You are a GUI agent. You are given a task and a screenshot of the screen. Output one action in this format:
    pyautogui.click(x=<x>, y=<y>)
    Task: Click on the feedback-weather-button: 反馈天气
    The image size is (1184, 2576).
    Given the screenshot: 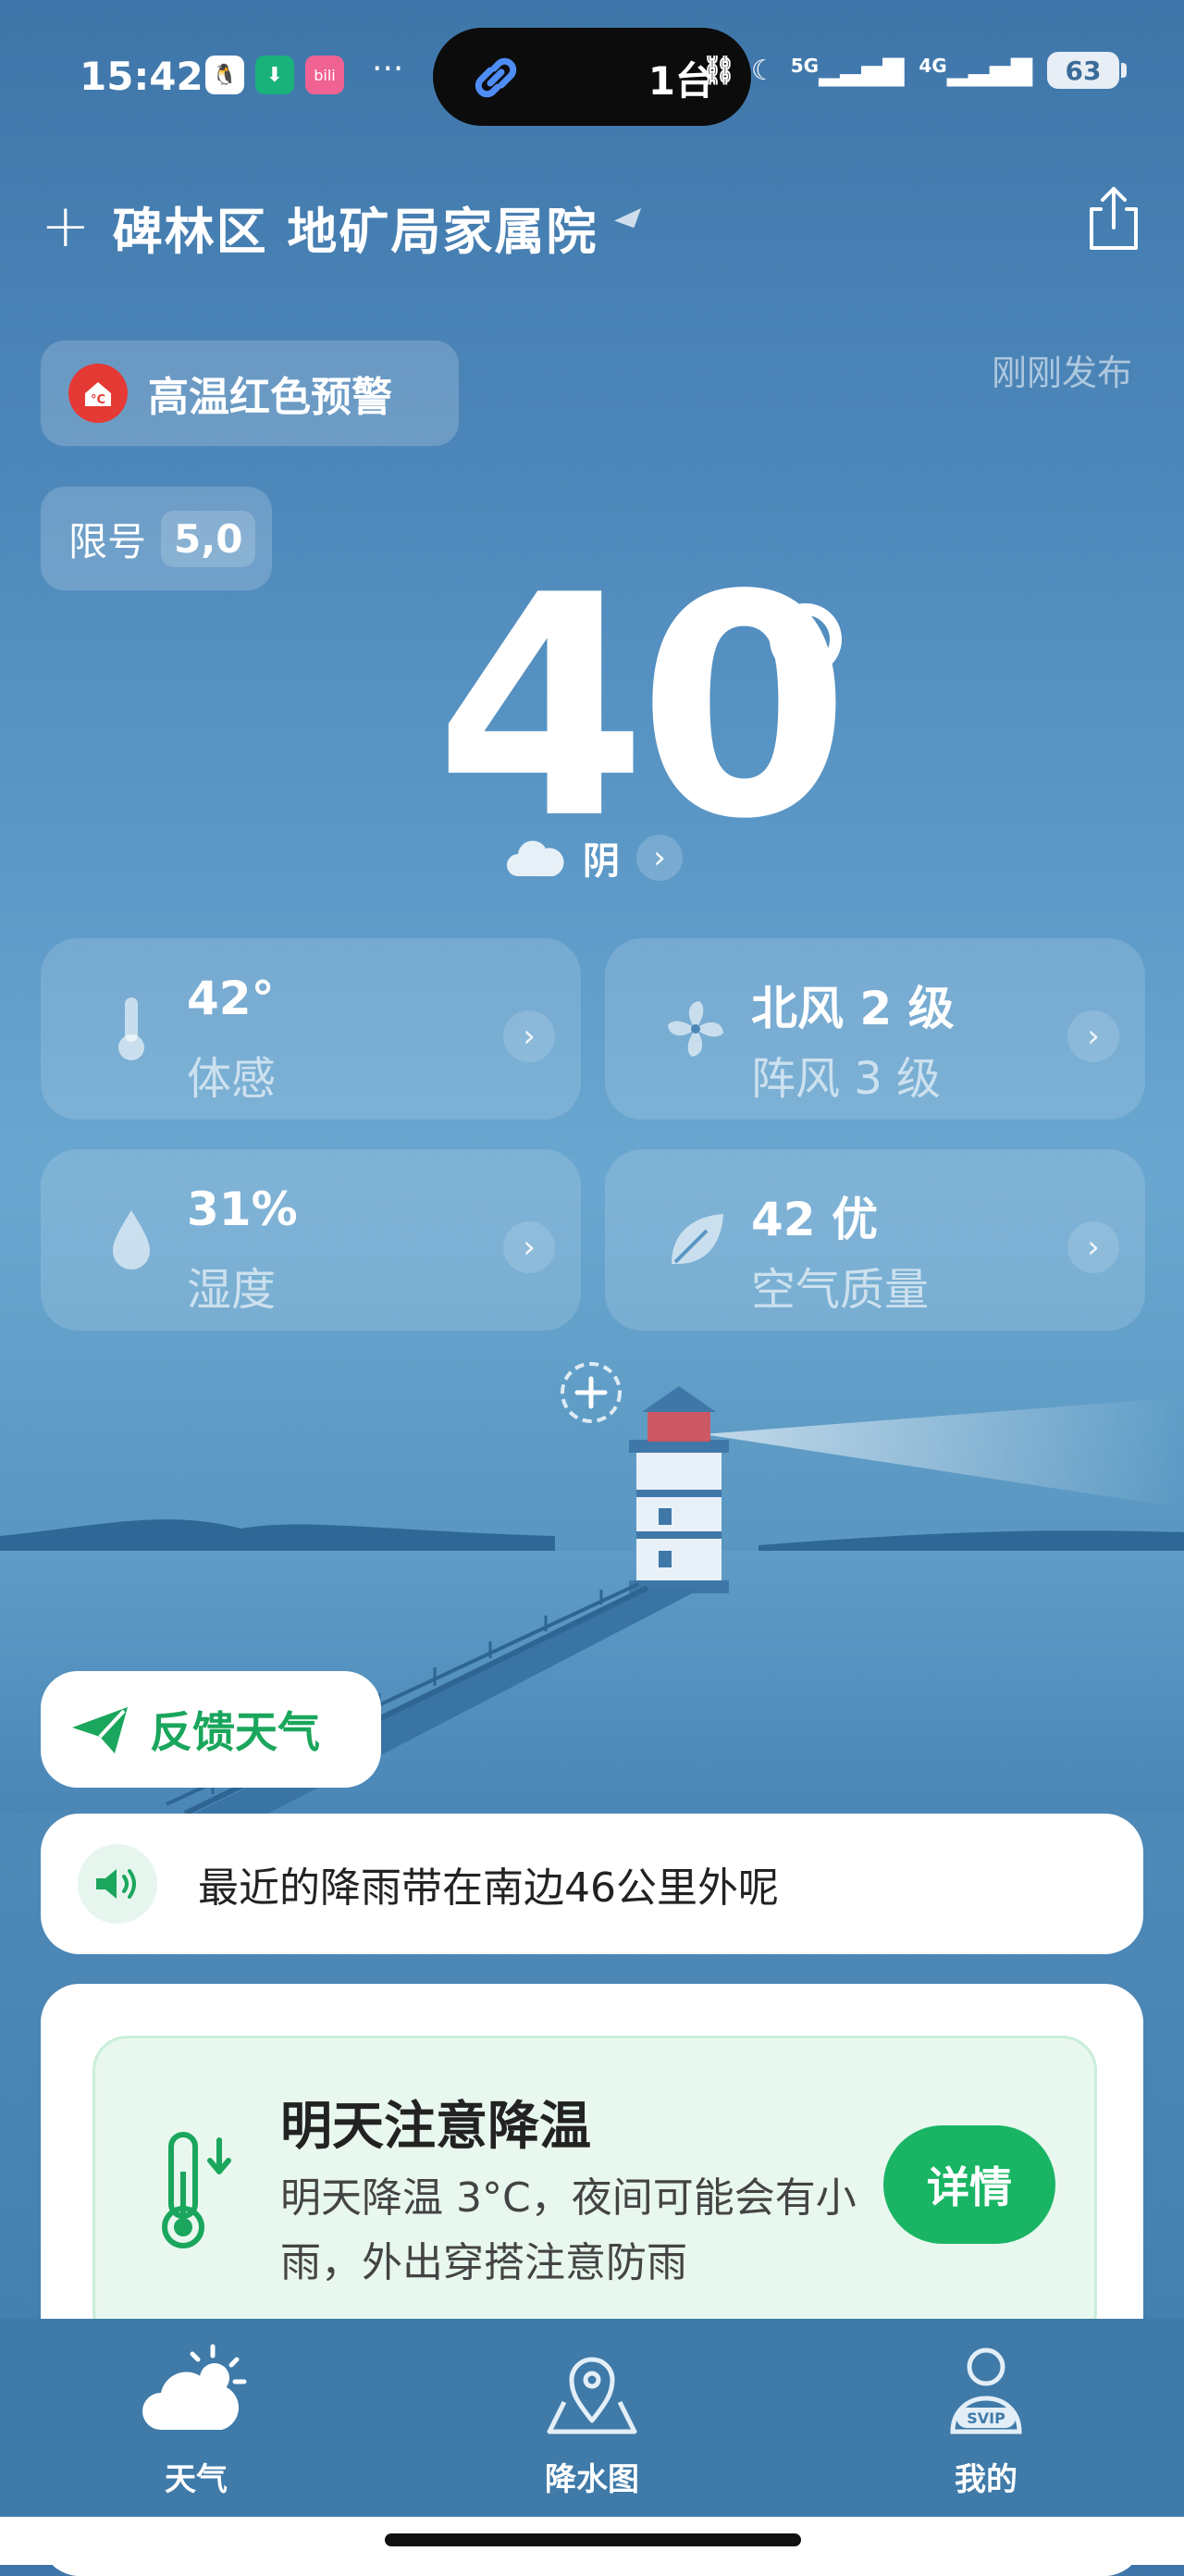 What is the action you would take?
    pyautogui.click(x=211, y=1730)
    